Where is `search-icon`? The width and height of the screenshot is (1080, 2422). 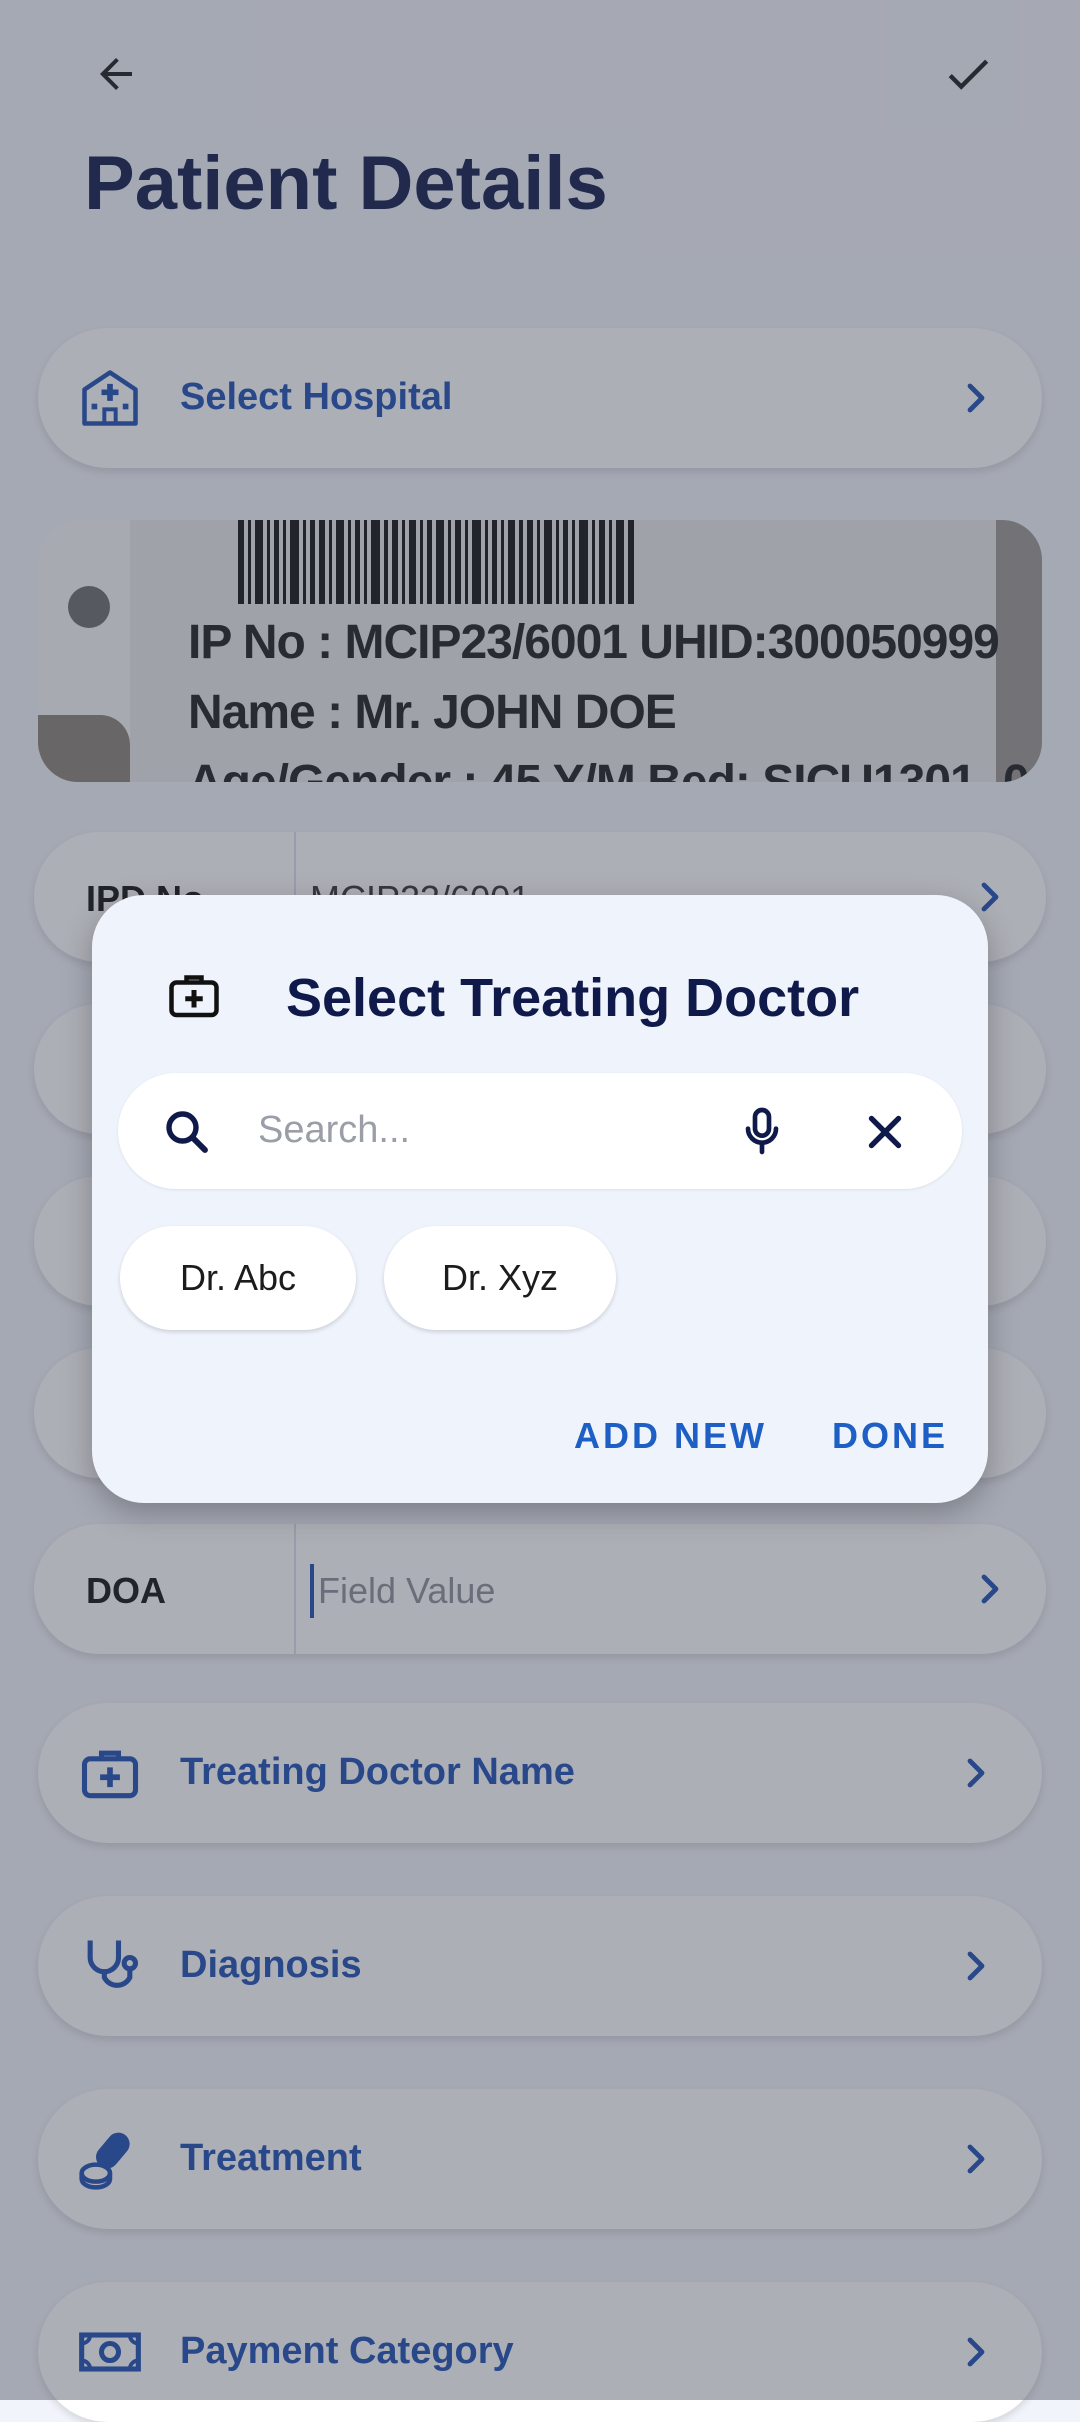
search-icon is located at coordinates (187, 1132).